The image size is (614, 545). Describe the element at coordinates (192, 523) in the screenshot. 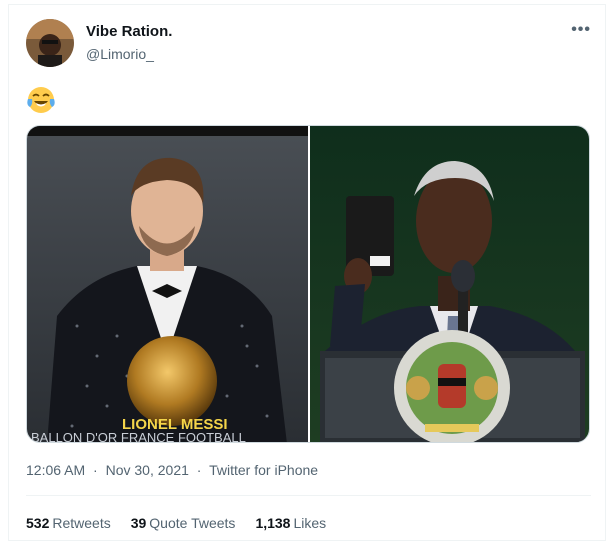

I see `quote-tweets-label: Quote Tweets` at that location.